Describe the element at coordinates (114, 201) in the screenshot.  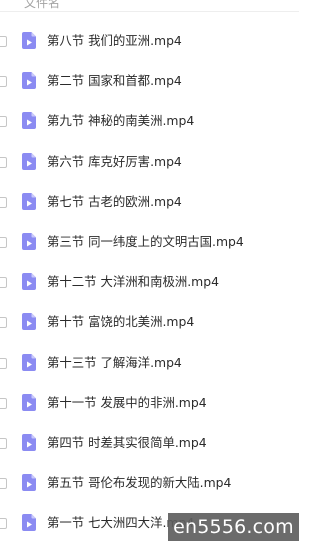
I see `file-name: 第七节 古老的欧洲.mp4` at that location.